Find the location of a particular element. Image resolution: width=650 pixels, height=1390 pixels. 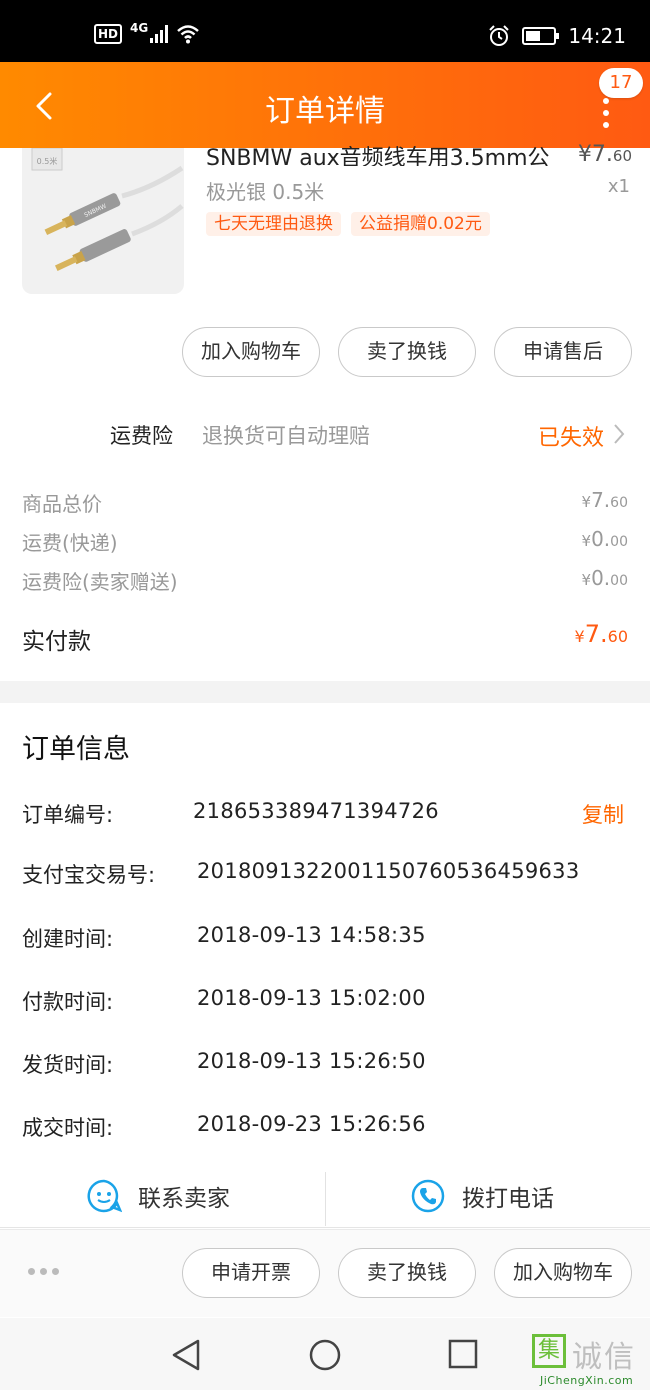

nav-bar: 订单详情 is located at coordinates (325, 105).